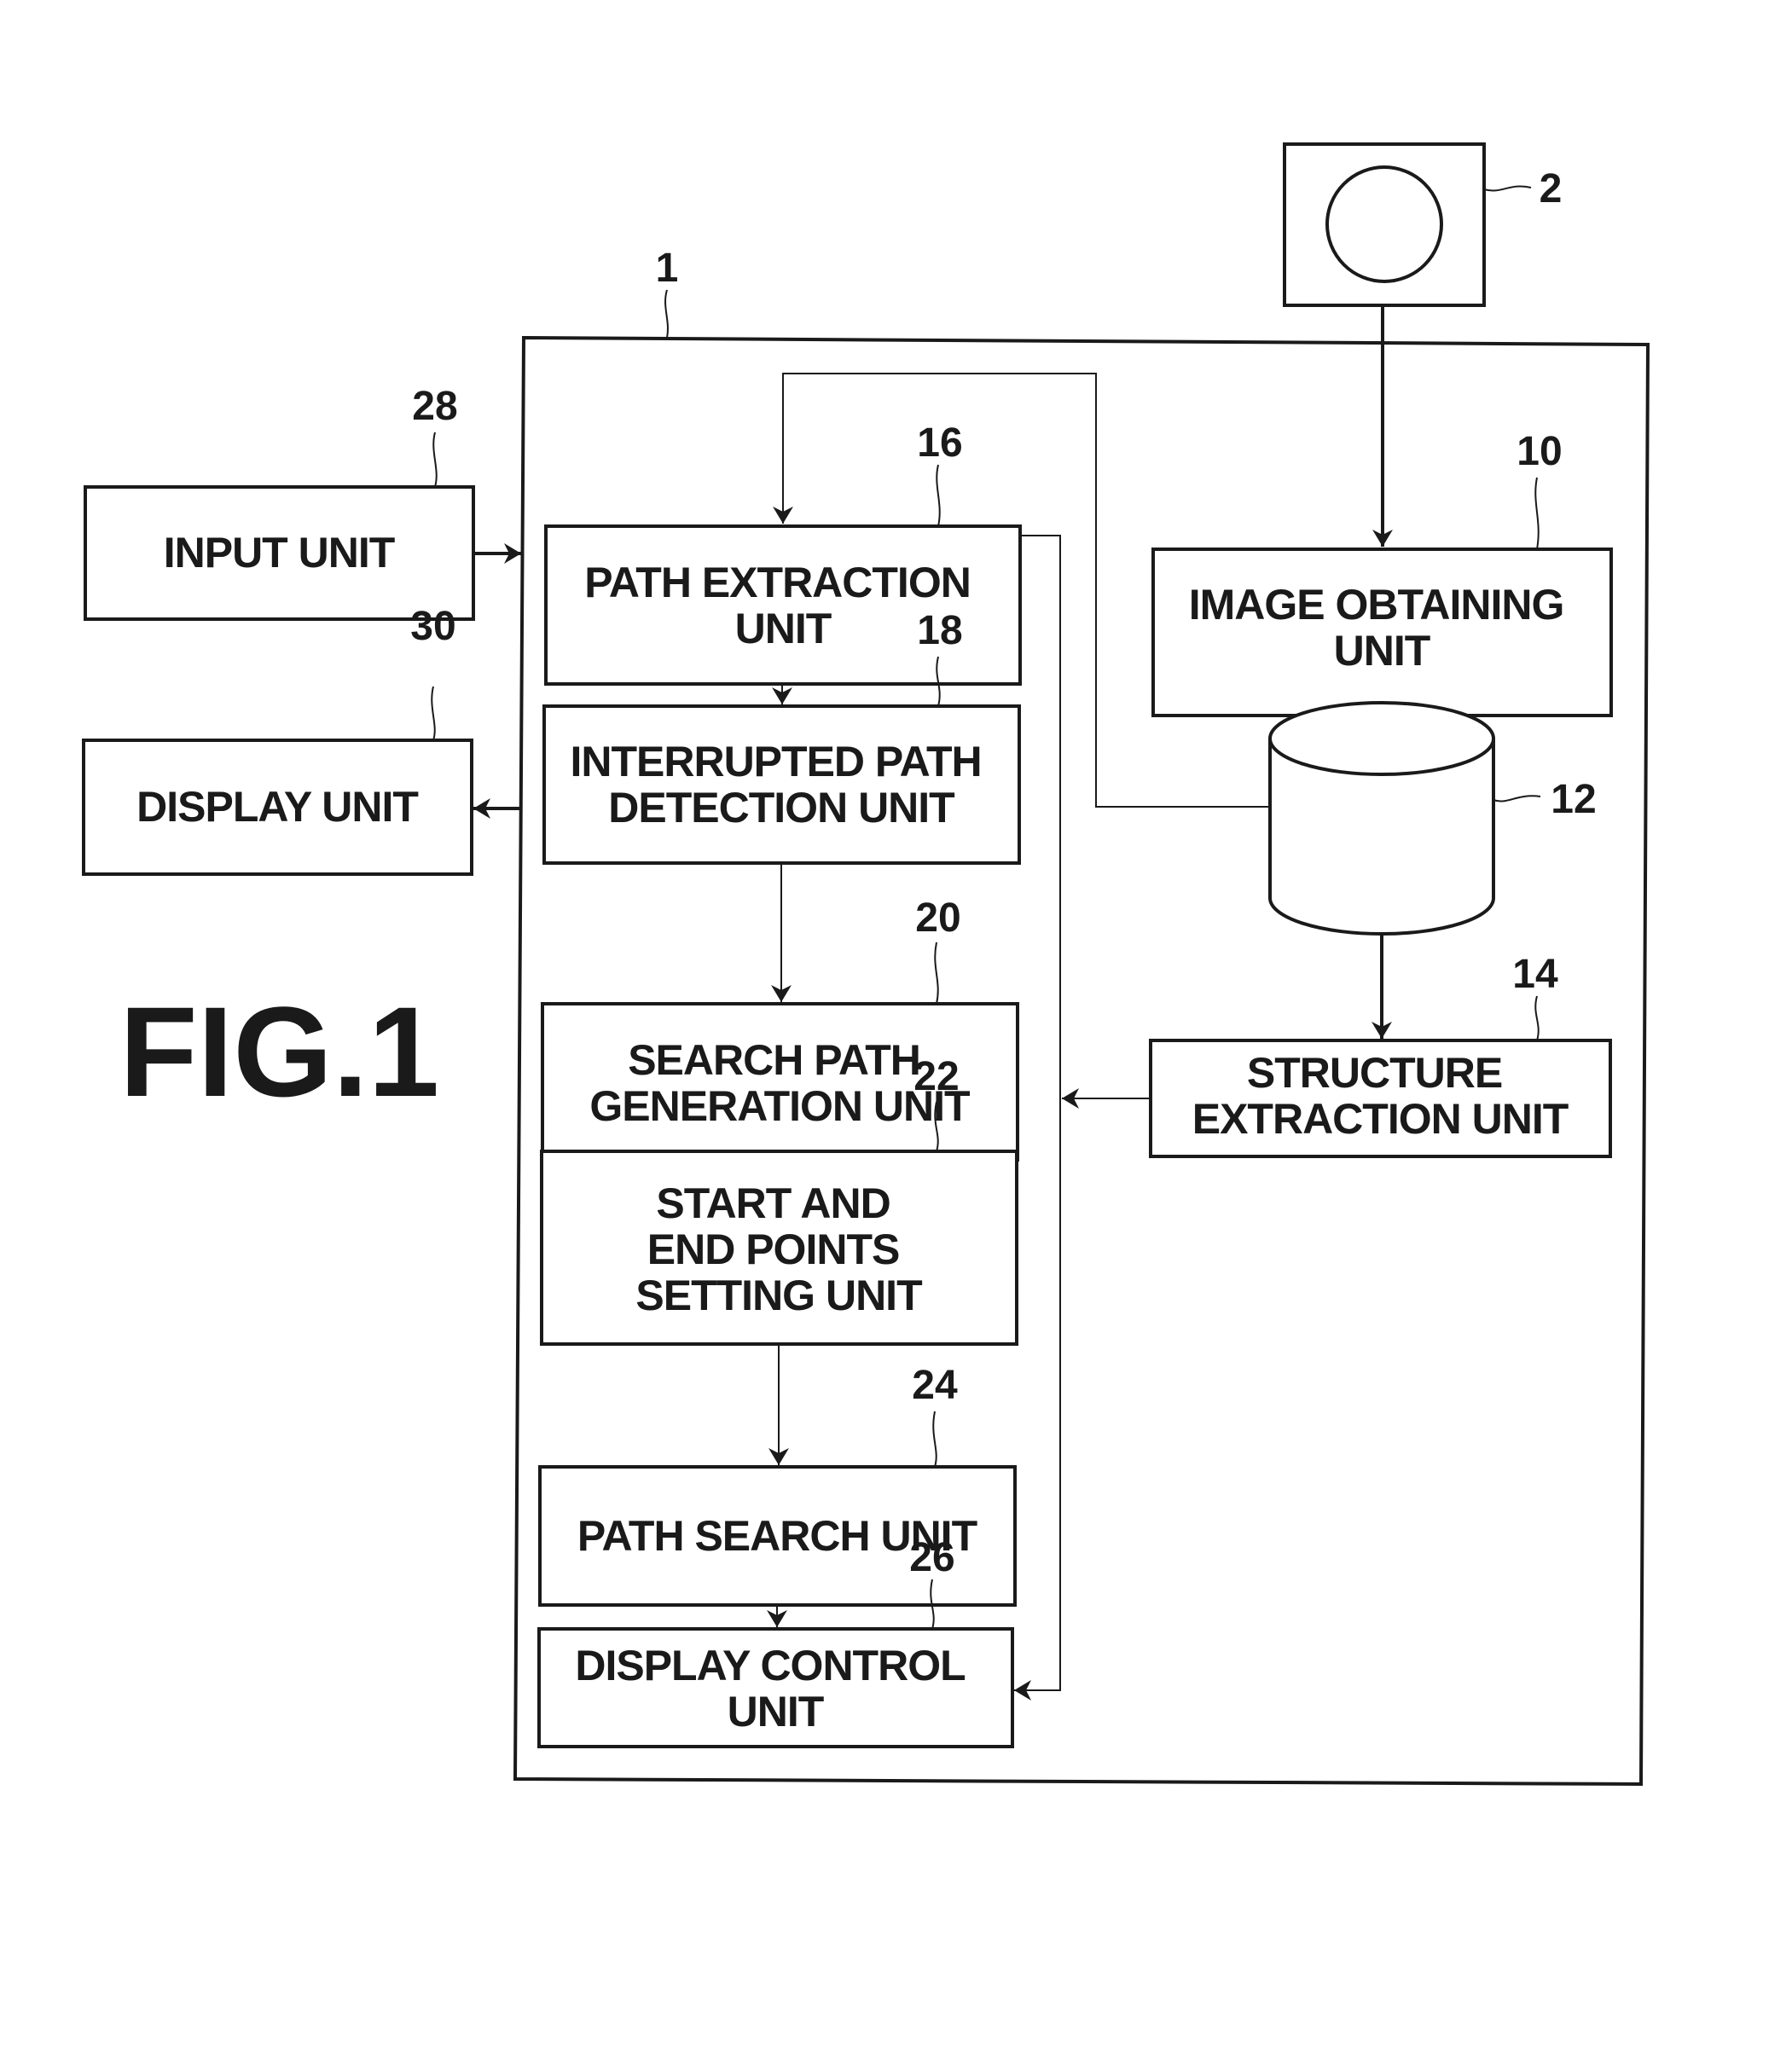 This screenshot has width=1792, height=2057. Describe the element at coordinates (780, 1083) in the screenshot. I see `search-path-generation-unit-label: SEARCH PATH GENERATION UNIT` at that location.